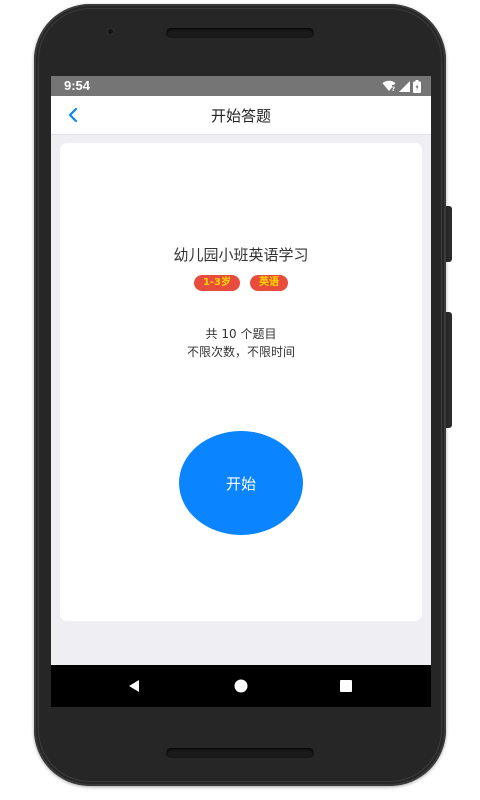  I want to click on start-button-label: 开始, so click(240, 483).